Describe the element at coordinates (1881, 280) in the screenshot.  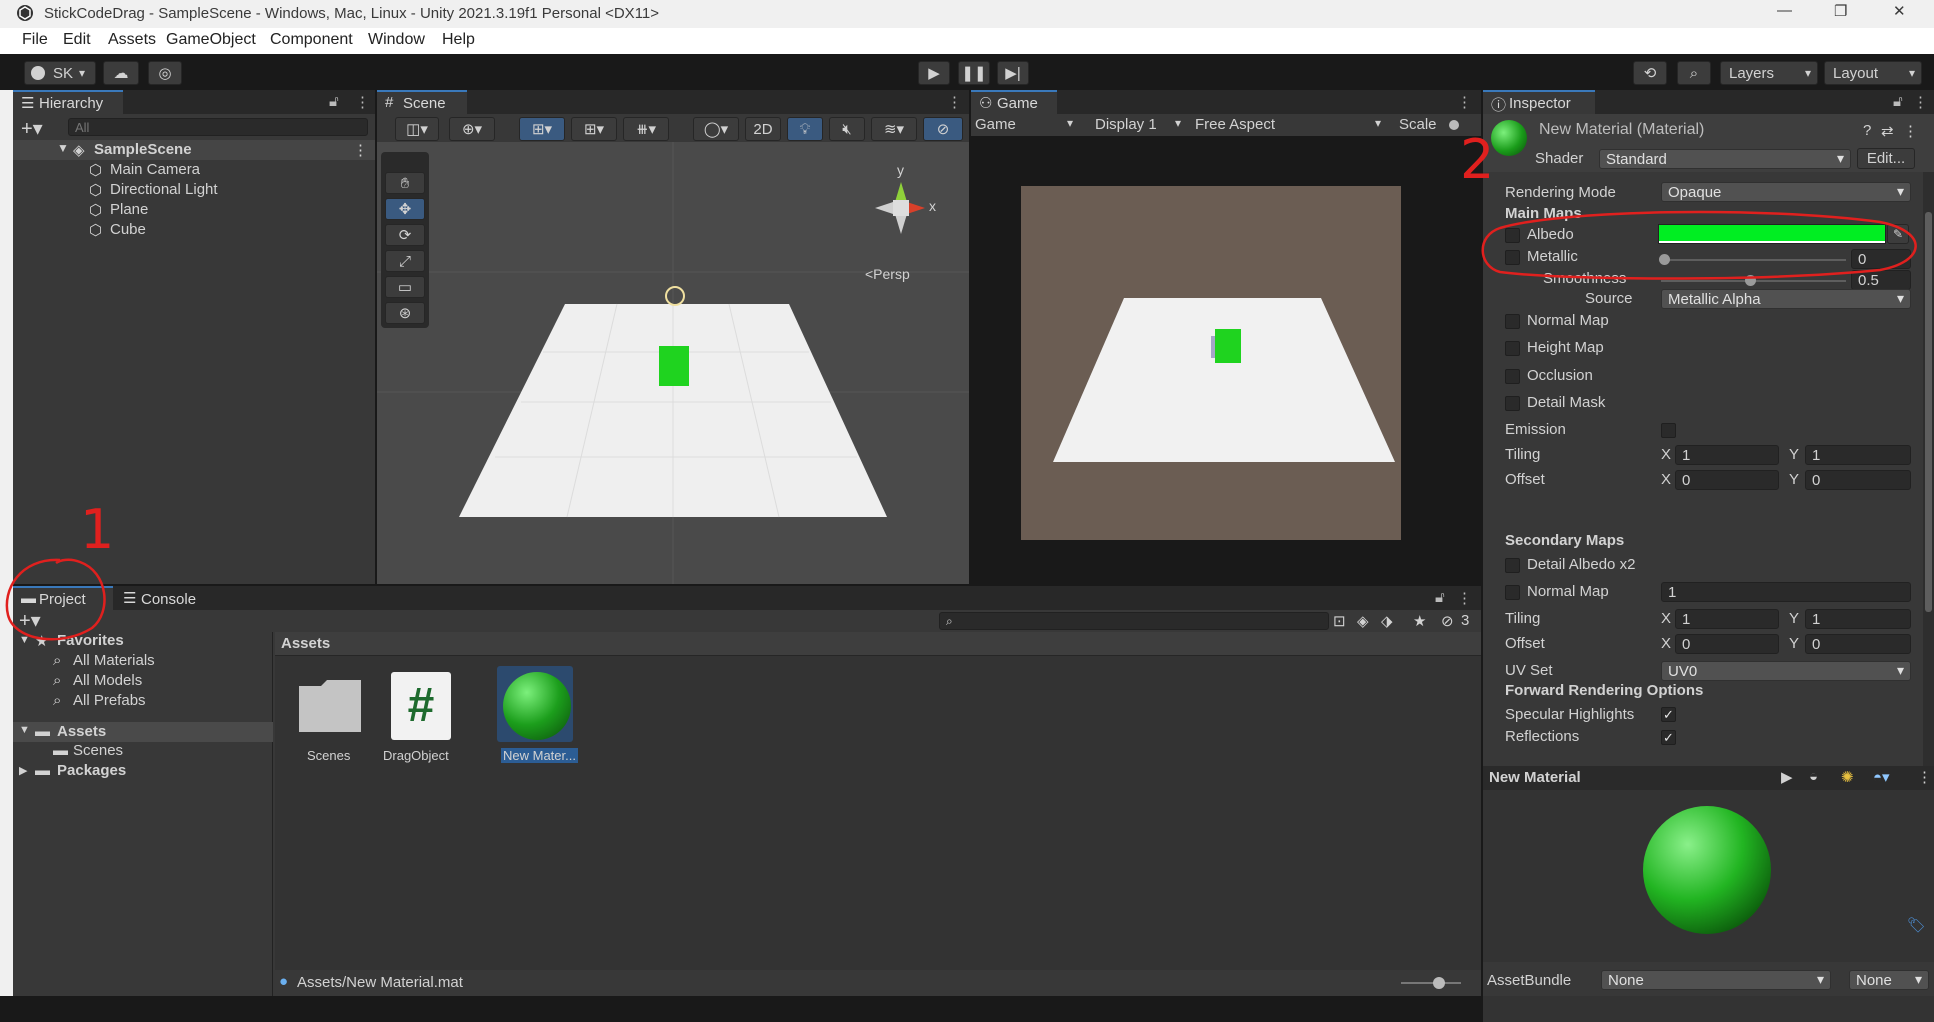
I see `smoothness-value: 0.5` at that location.